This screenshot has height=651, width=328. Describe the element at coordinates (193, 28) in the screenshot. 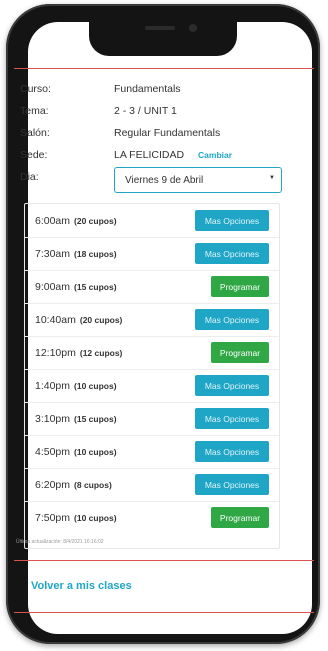

I see `front-camera` at that location.